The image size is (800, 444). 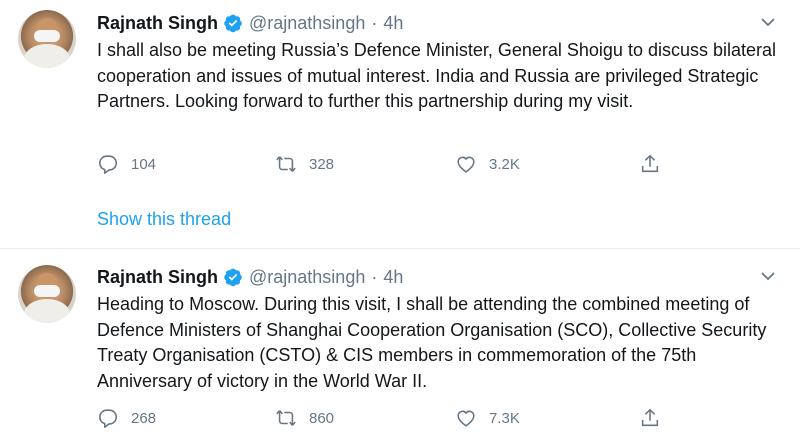 What do you see at coordinates (157, 277) in the screenshot?
I see `author-name: Rajnath Singh` at bounding box center [157, 277].